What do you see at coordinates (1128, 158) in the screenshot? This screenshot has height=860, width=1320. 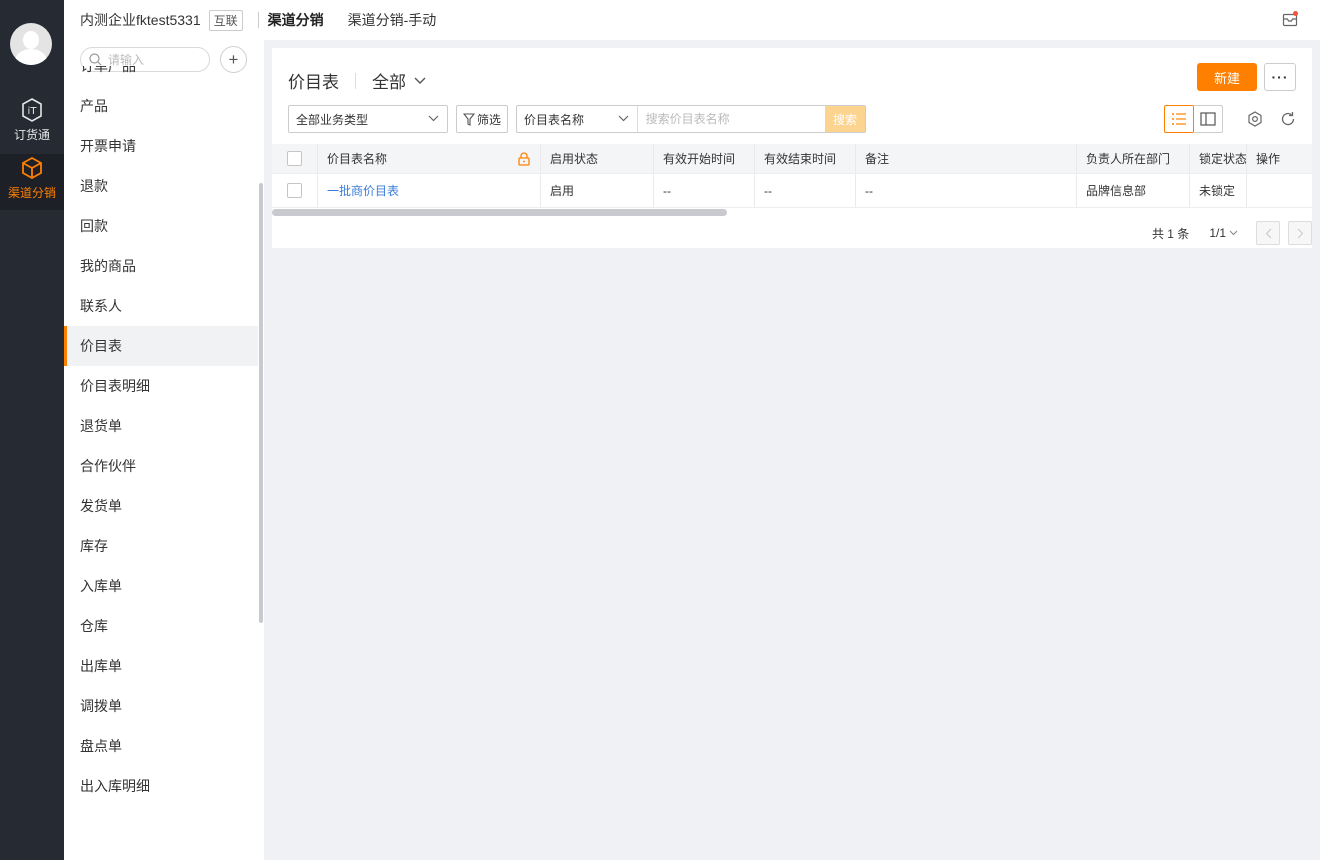 I see `column-header: 负责人所在部门` at bounding box center [1128, 158].